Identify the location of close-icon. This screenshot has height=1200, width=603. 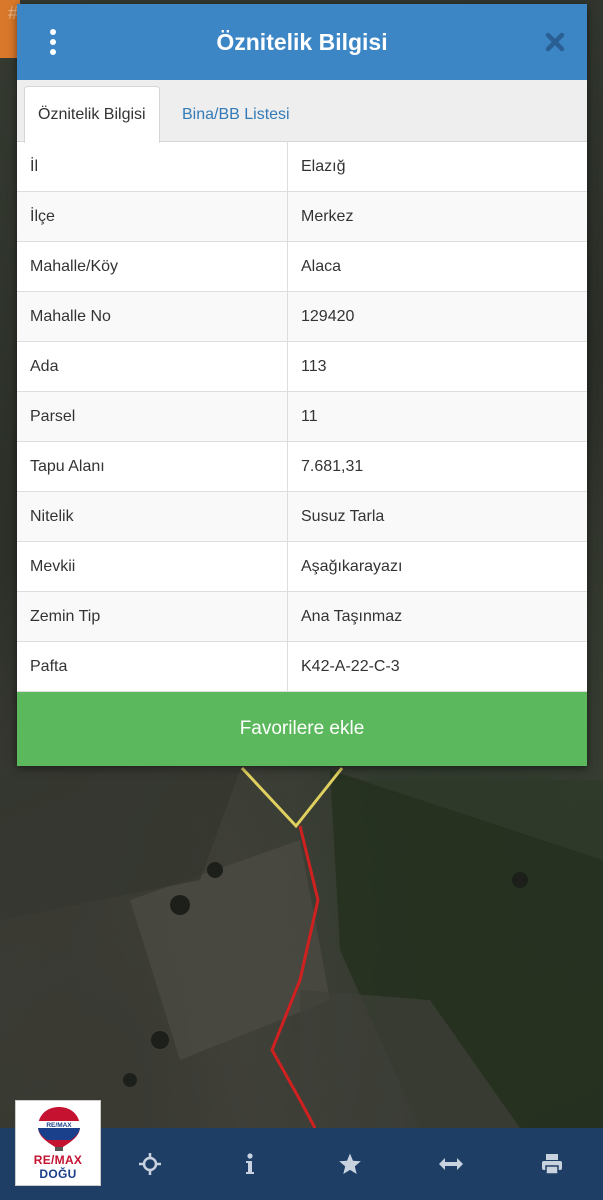
(555, 42).